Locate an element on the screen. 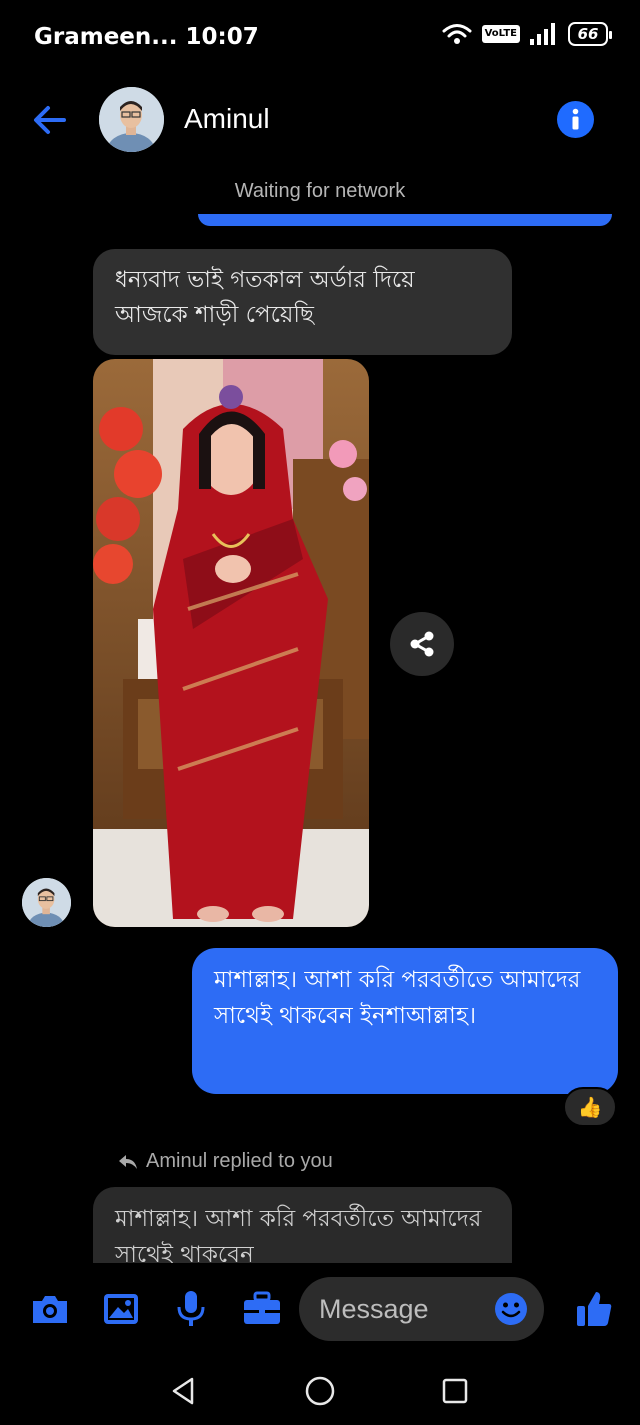  system-navigation-bar is located at coordinates (320, 1389).